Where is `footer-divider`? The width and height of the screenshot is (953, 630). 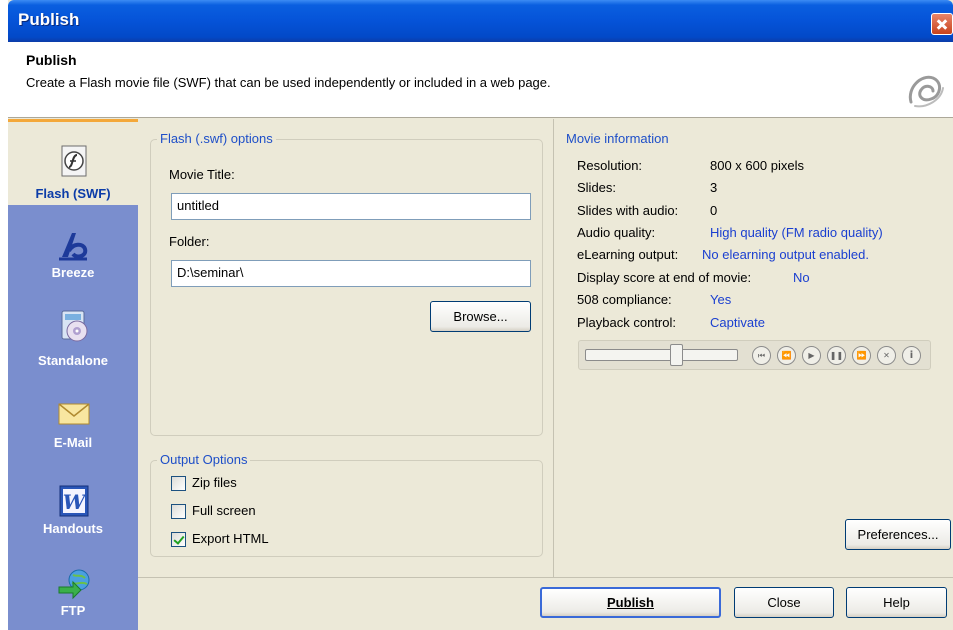 footer-divider is located at coordinates (545, 577).